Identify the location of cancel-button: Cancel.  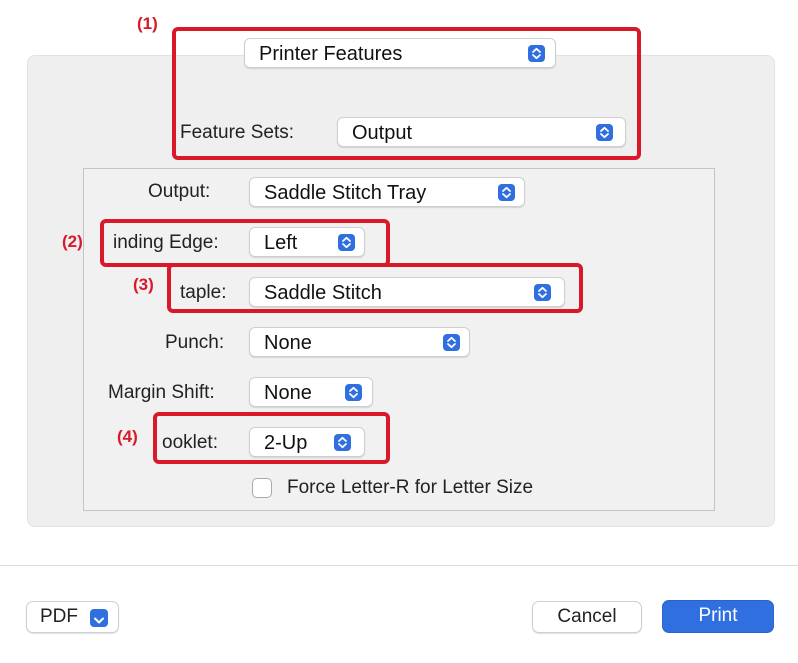
(587, 617).